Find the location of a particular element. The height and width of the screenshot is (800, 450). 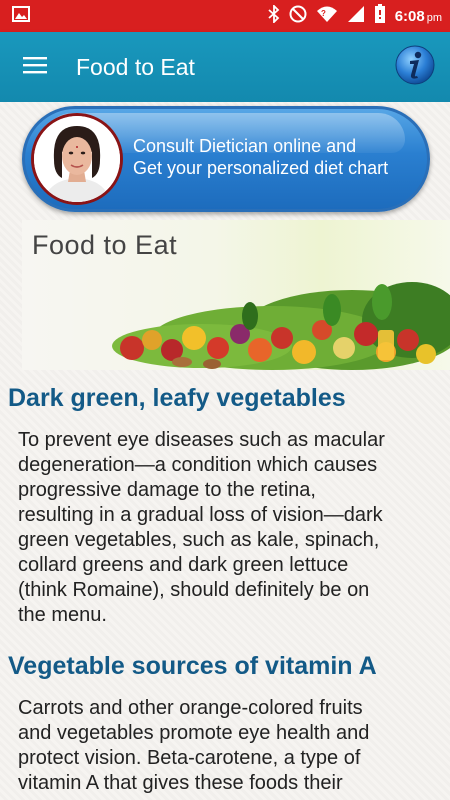

paragraph-line: progressive damage to the retina, is located at coordinates (167, 490).